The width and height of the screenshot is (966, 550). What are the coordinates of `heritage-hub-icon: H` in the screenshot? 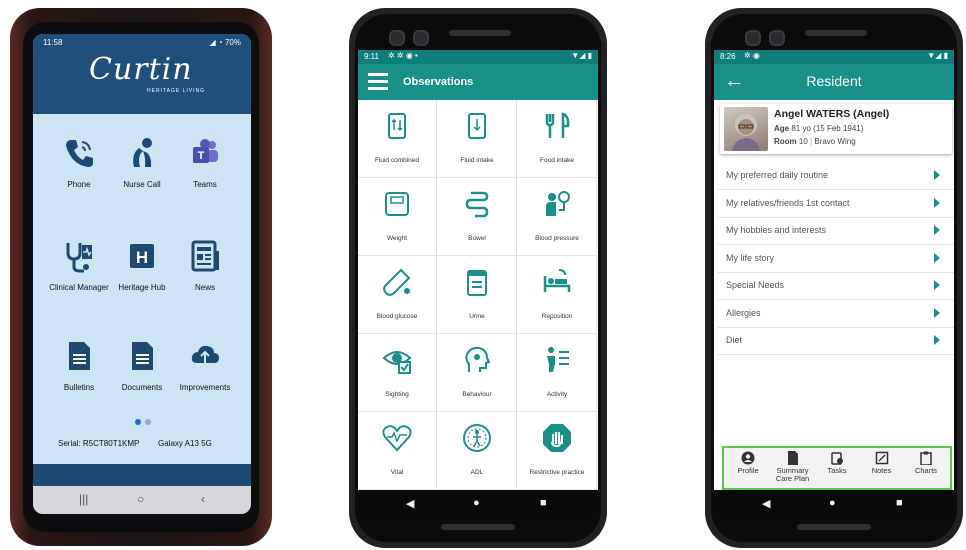 It's located at (142, 256).